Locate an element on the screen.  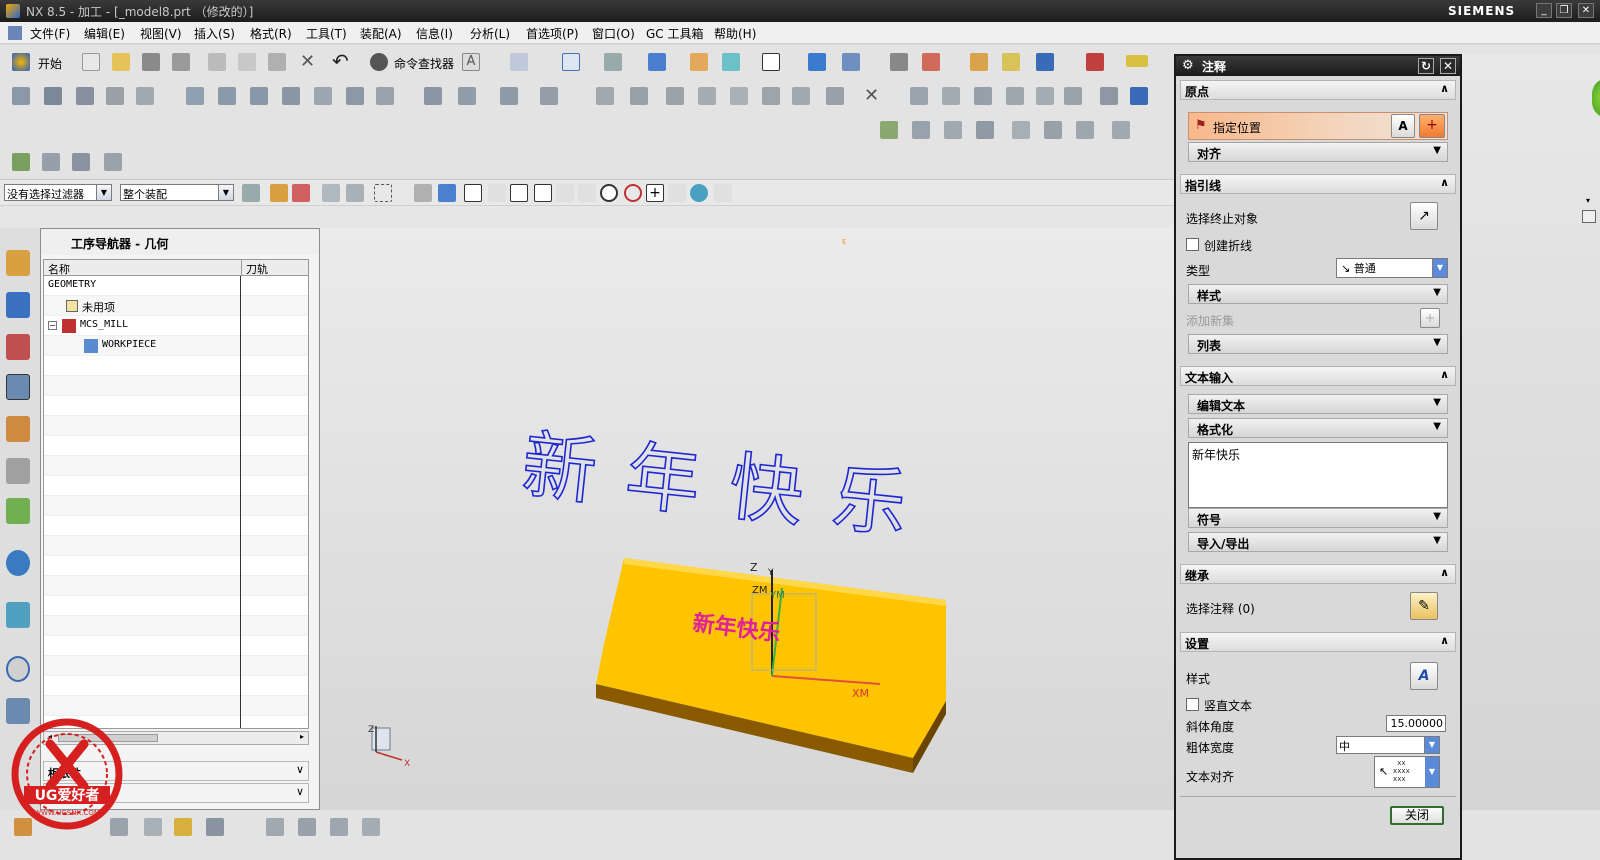
mid-point-icon is located at coordinates (519, 193).